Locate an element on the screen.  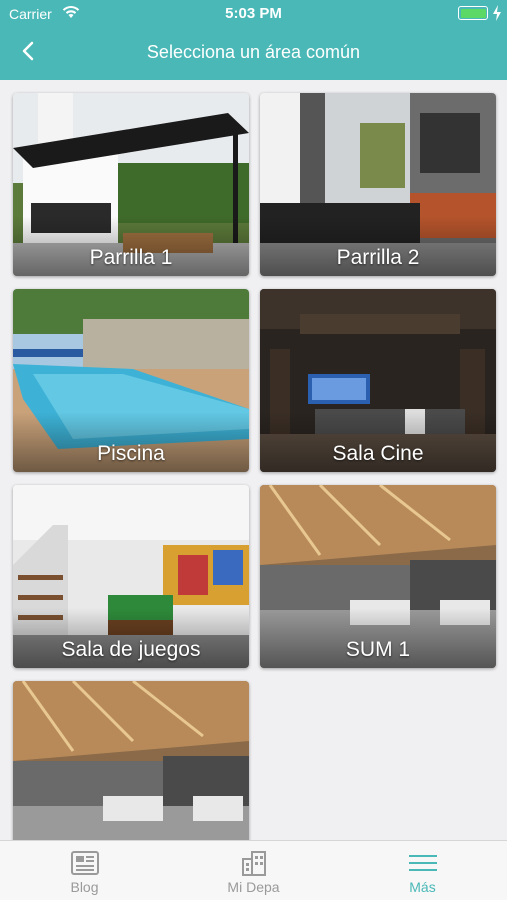
status-bar: Carrier 5:03 PM is located at coordinates (253, 14).